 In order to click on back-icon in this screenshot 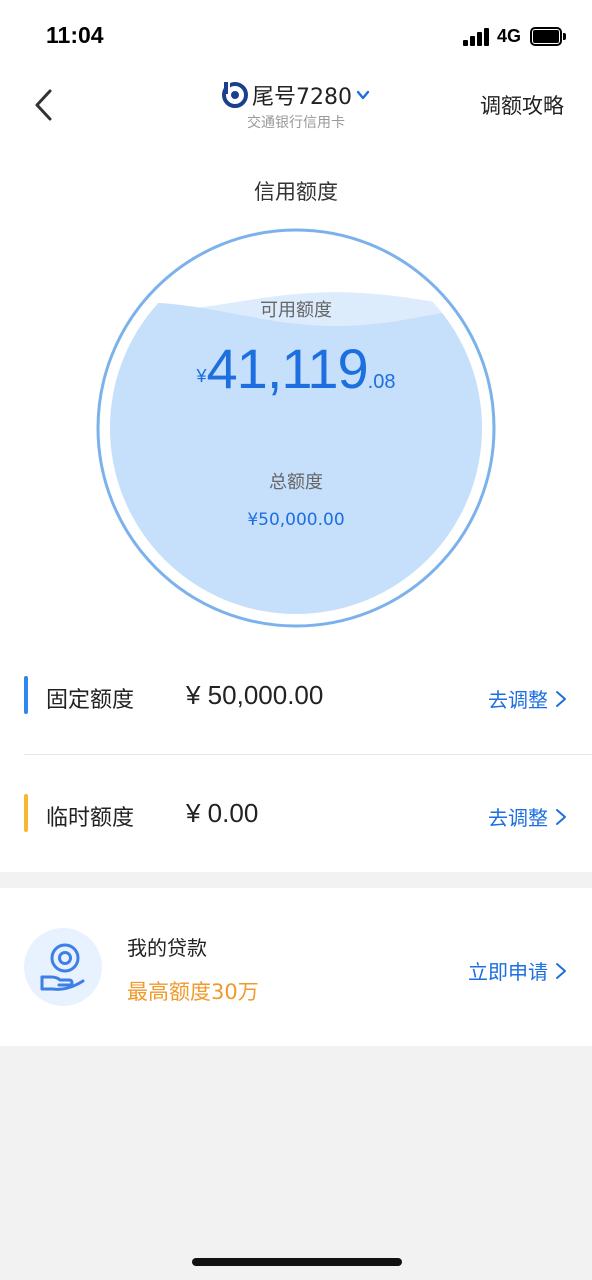, I will do `click(45, 105)`.